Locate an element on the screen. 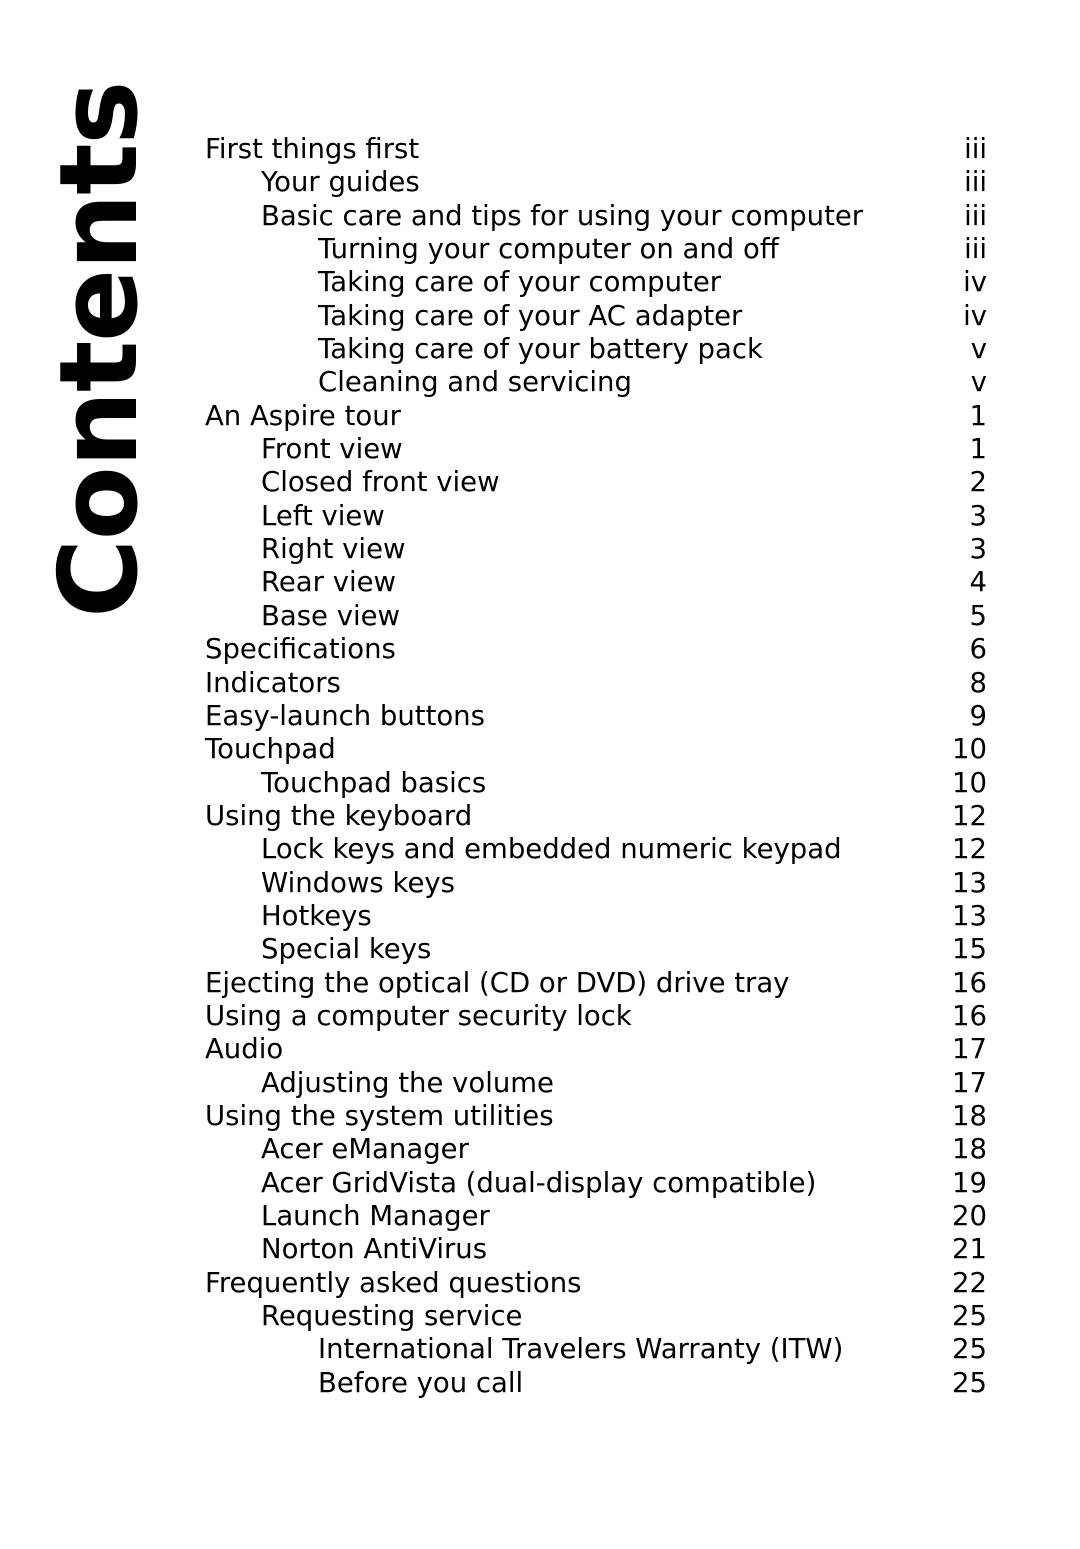 This screenshot has height=1549, width=1080. toc-entry: Adjusting the volume 17 is located at coordinates (596, 1083).